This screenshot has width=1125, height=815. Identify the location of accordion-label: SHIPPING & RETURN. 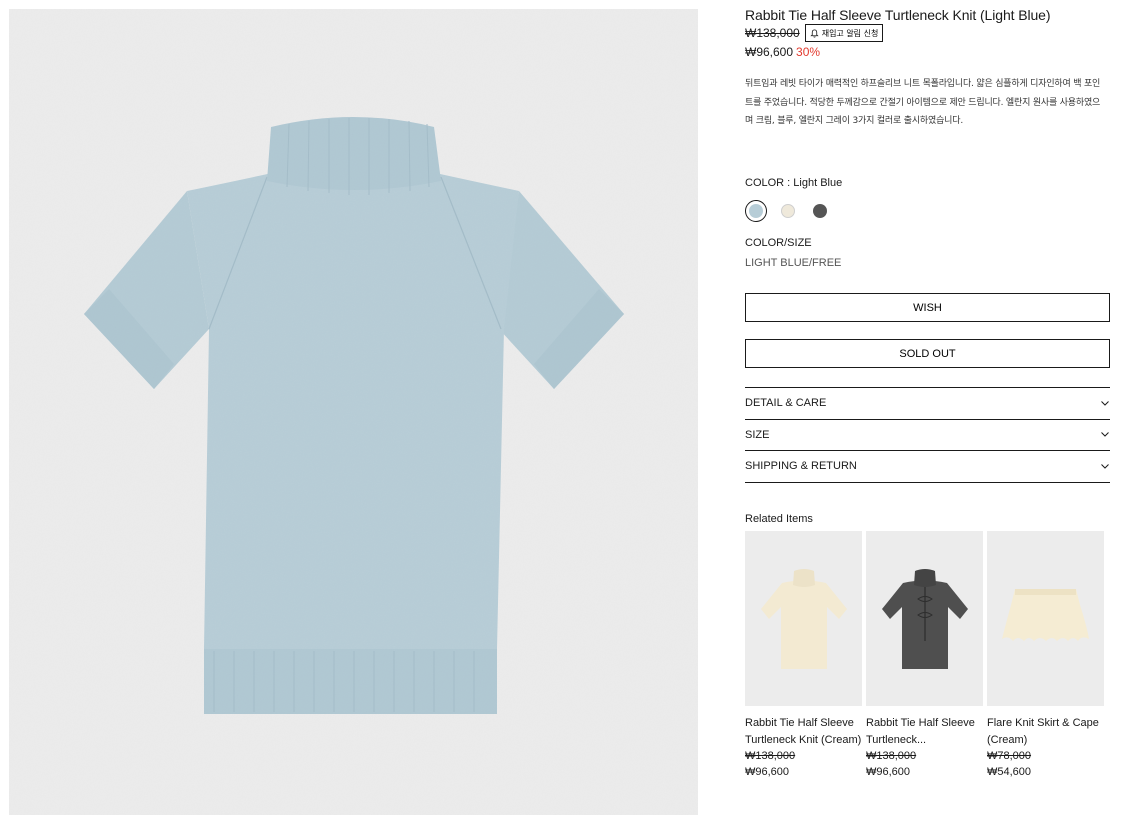
(801, 466).